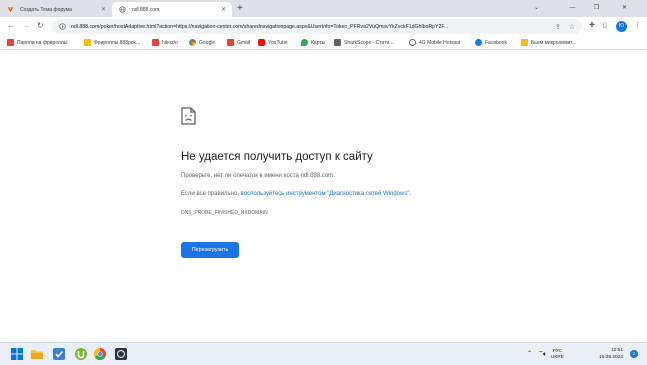  What do you see at coordinates (304, 42) in the screenshot?
I see `maps-pin-icon` at bounding box center [304, 42].